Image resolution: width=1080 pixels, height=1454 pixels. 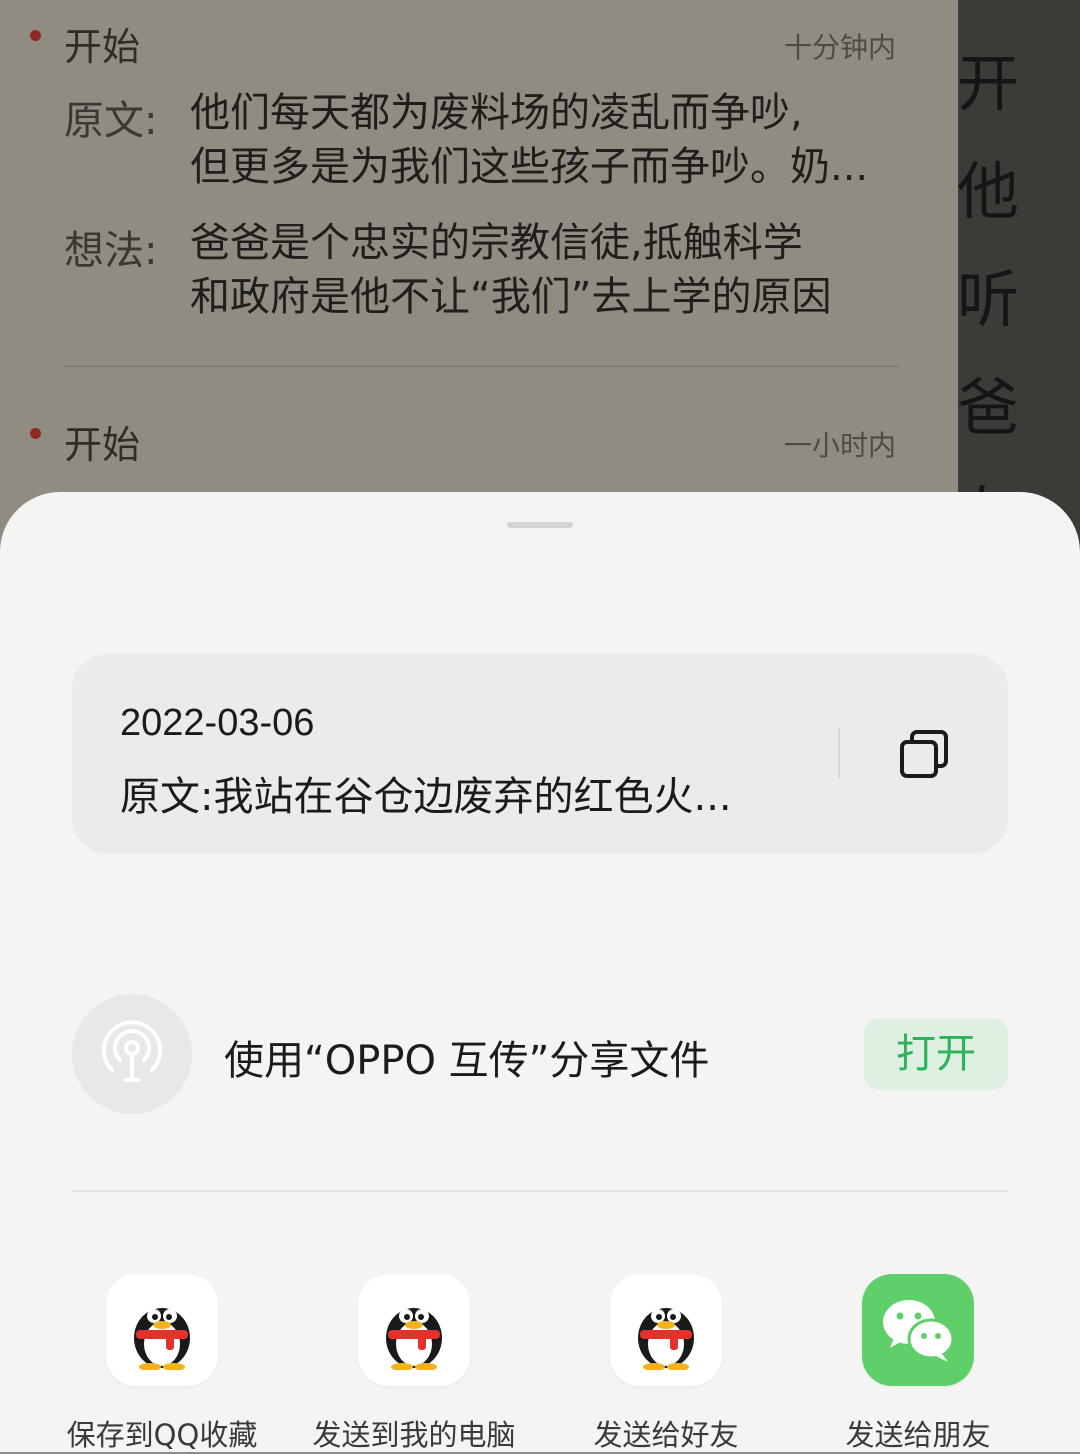 I want to click on side-char: 爸, so click(x=988, y=407).